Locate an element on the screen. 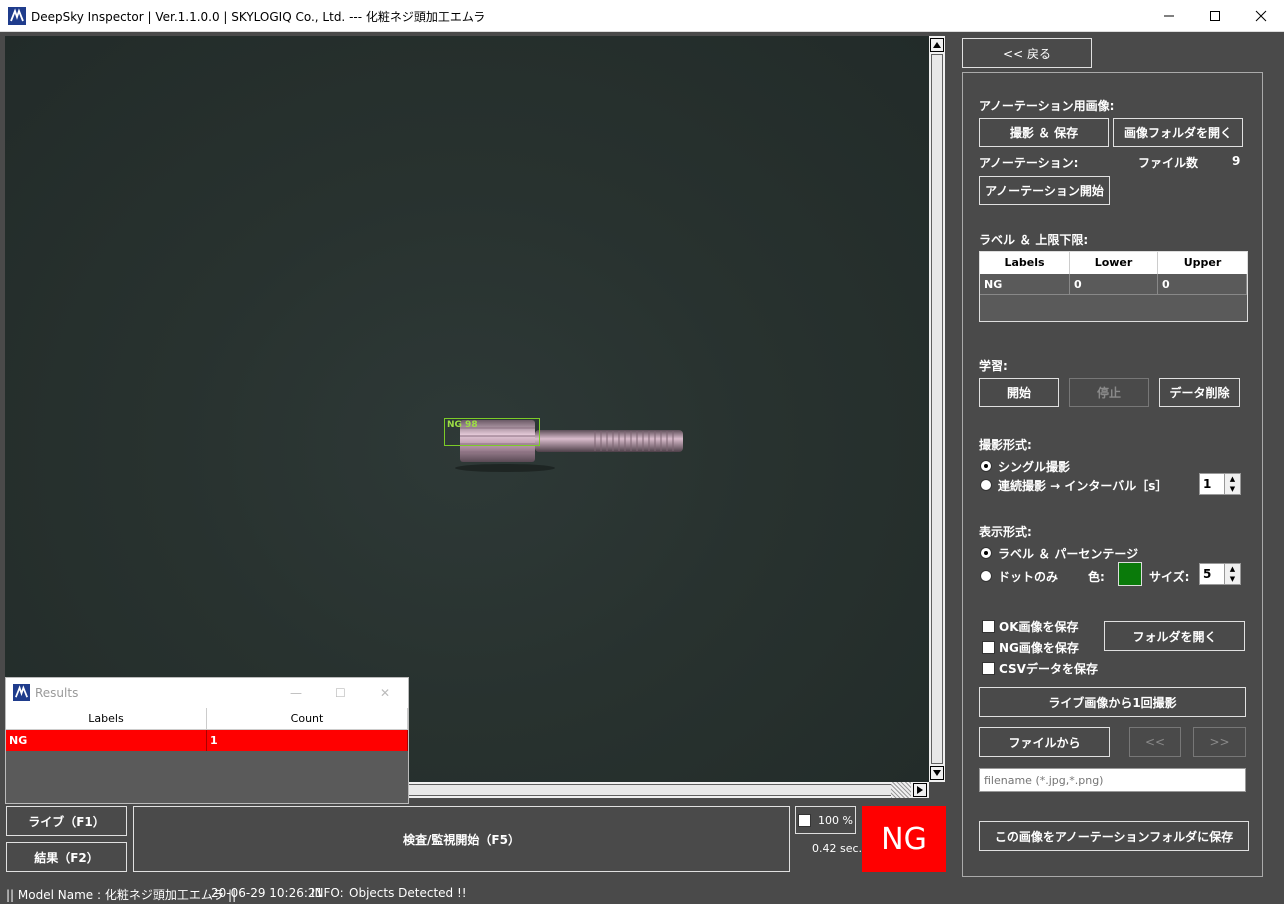  size-label: サイズ: is located at coordinates (1169, 577).